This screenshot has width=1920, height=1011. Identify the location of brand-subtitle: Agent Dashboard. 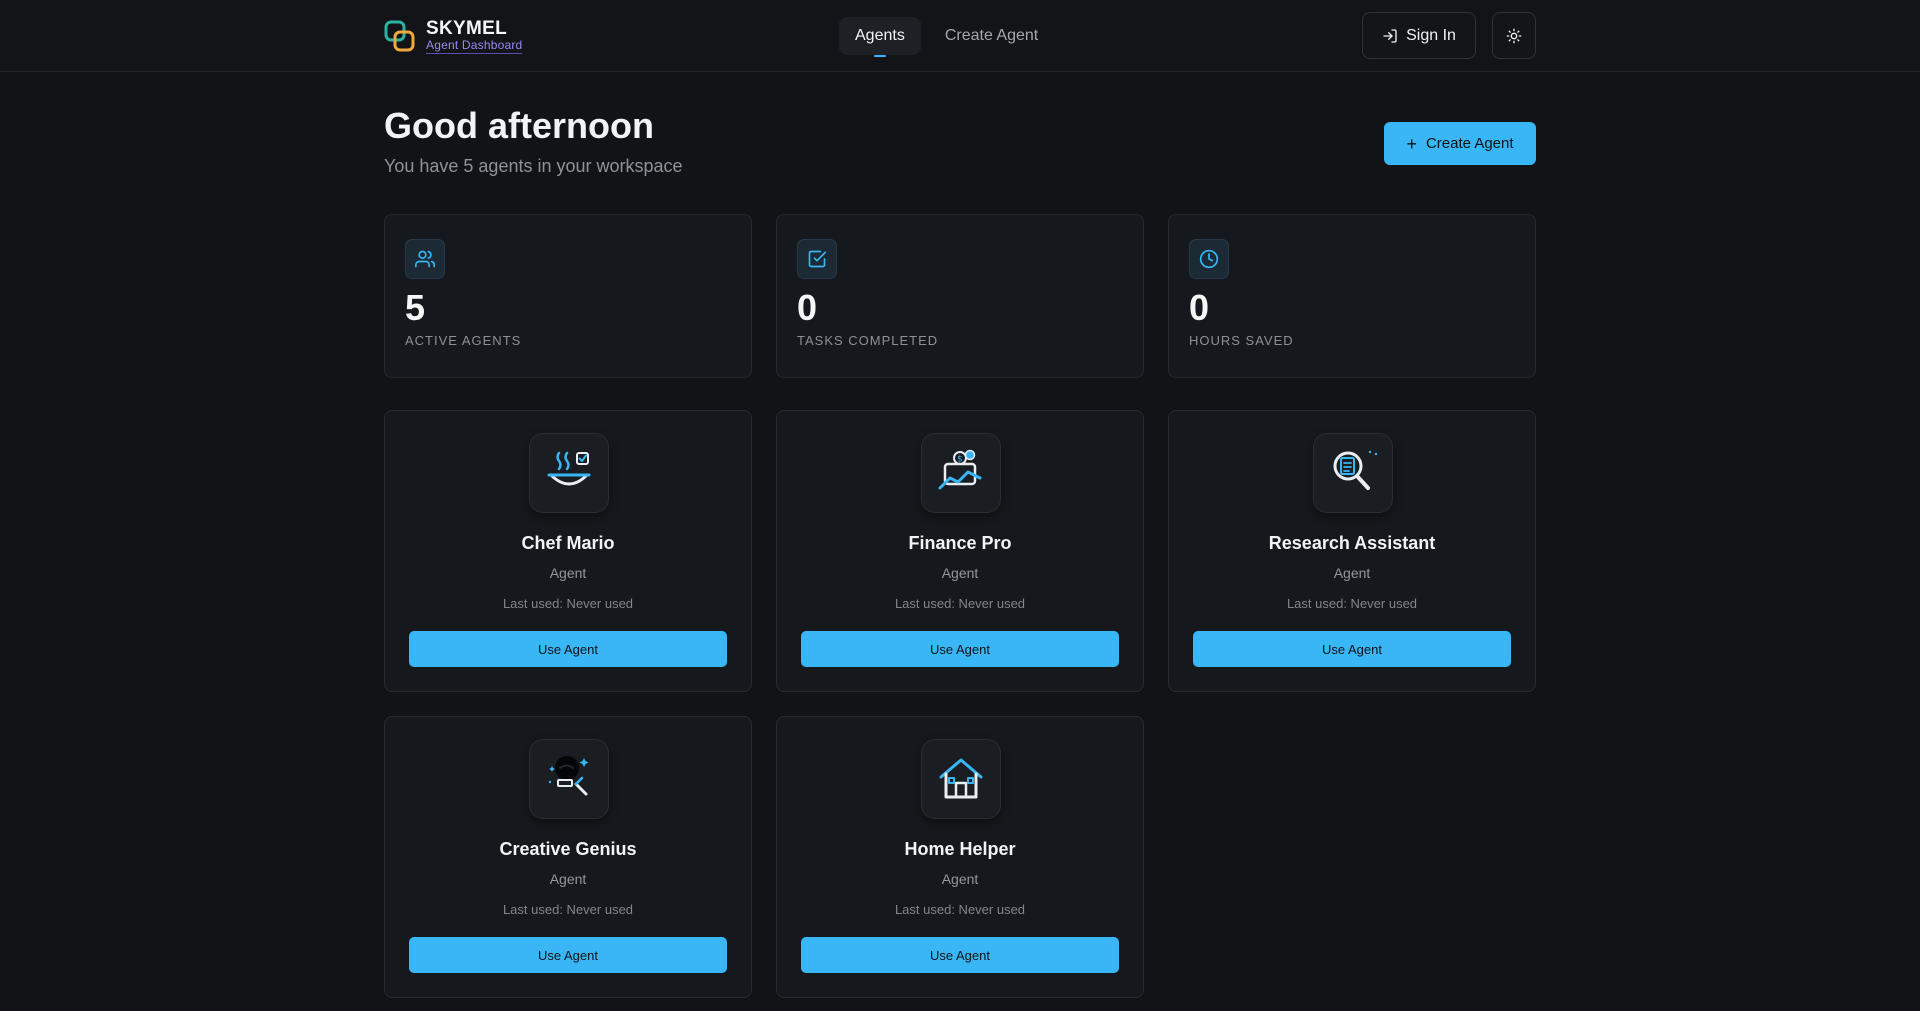
(474, 45).